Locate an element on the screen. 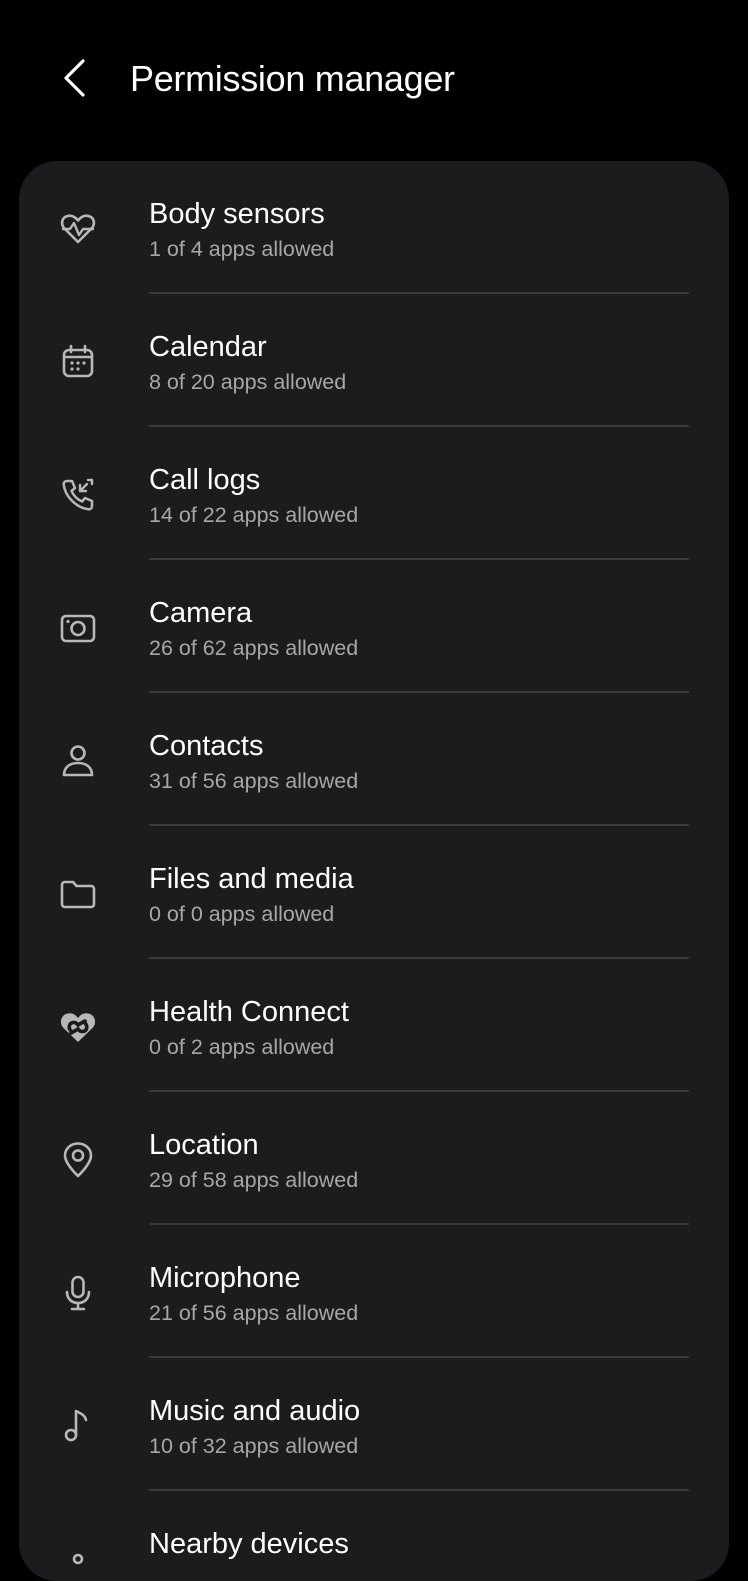  permission-status: 21 of 56 apps allowed is located at coordinates (254, 1313).